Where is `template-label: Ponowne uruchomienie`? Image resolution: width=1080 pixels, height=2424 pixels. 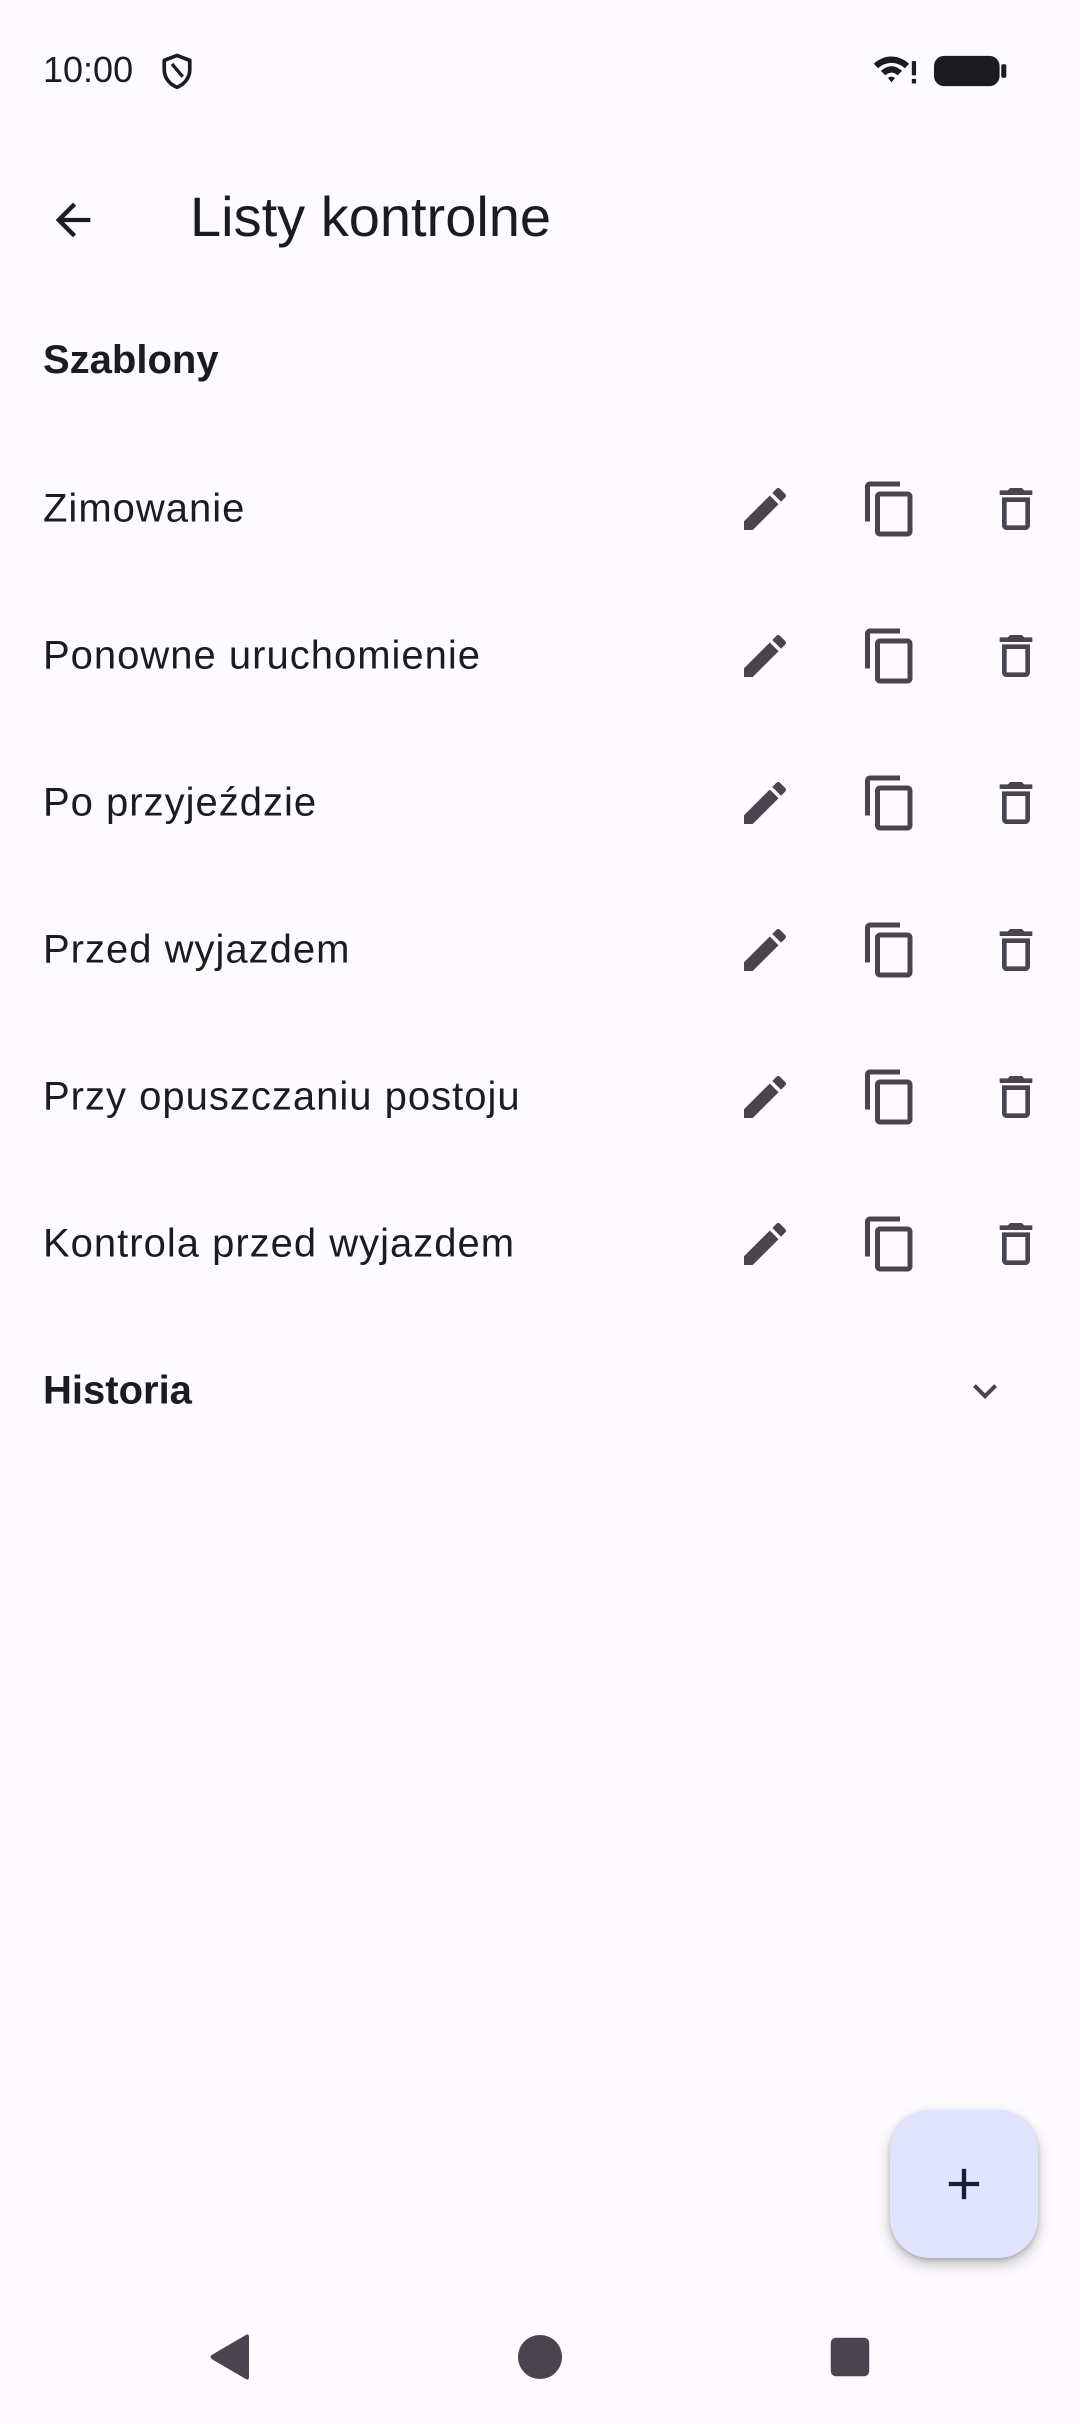 template-label: Ponowne uruchomienie is located at coordinates (262, 655).